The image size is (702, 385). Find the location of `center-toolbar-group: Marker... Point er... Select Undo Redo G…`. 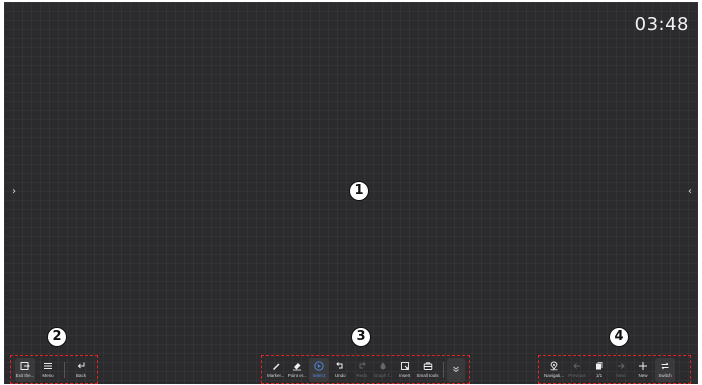

center-toolbar-group: Marker... Point er... Select Undo Redo G… is located at coordinates (365, 369).